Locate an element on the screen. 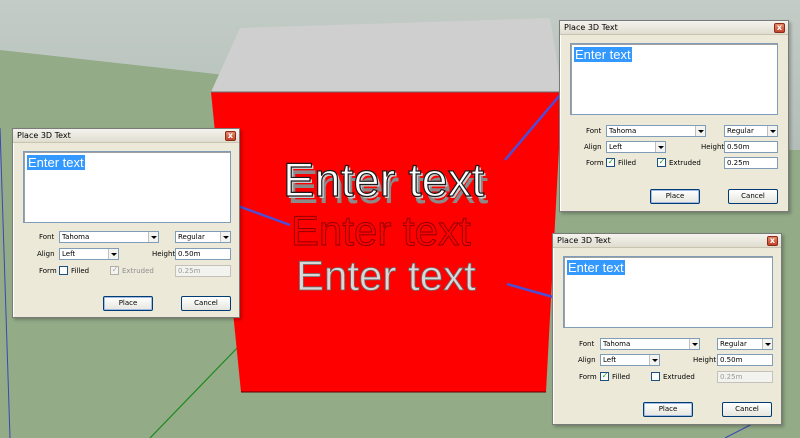 This screenshot has height=438, width=800. filled-checkbox is located at coordinates (63, 270).